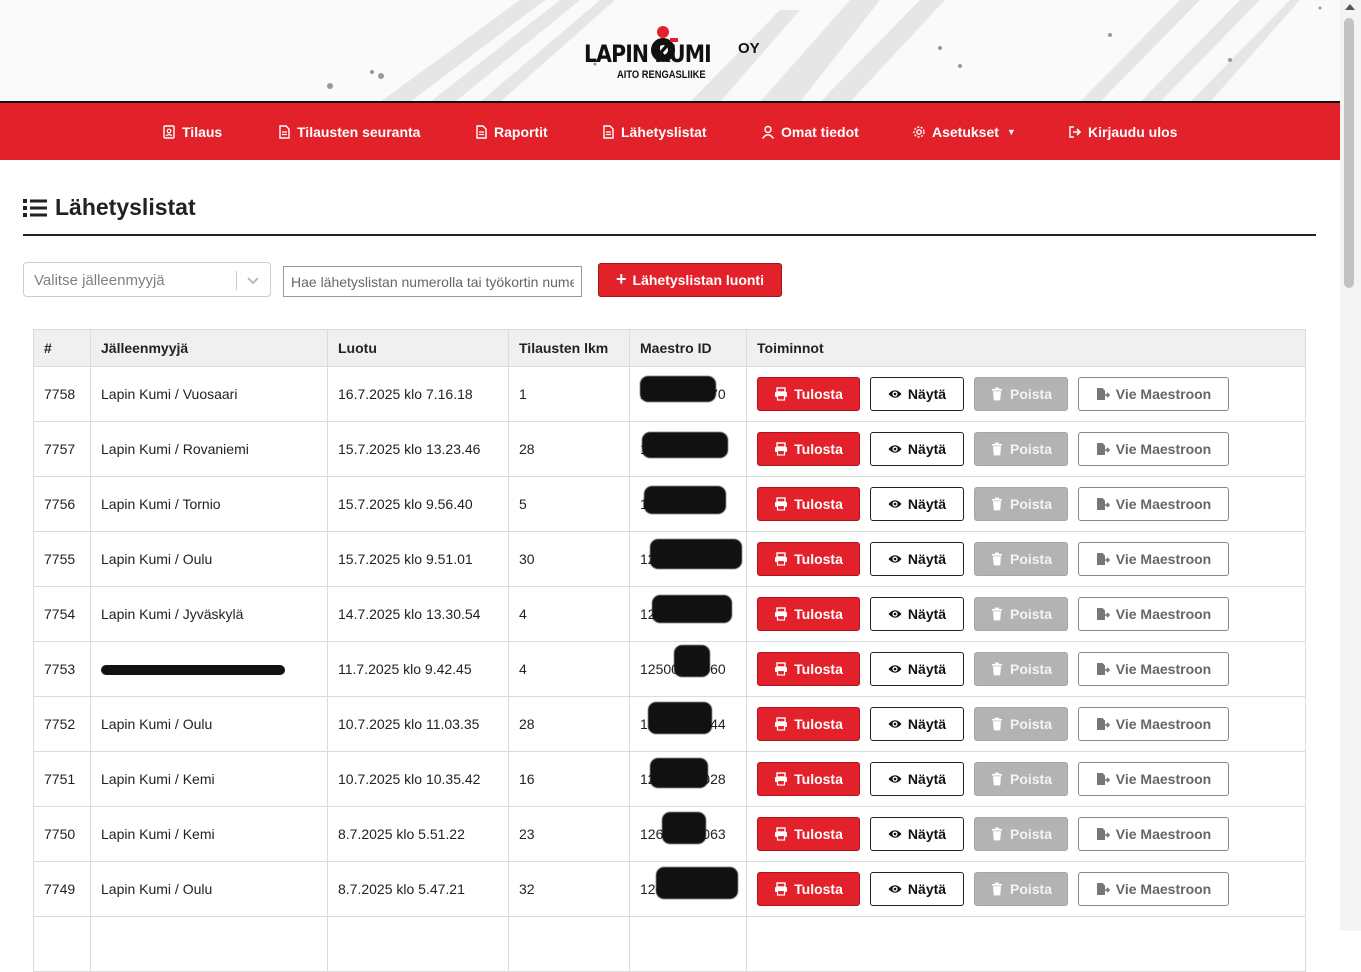 Image resolution: width=1361 pixels, height=972 pixels. What do you see at coordinates (125, 207) in the screenshot?
I see `page-title-text: Lähetyslistat` at bounding box center [125, 207].